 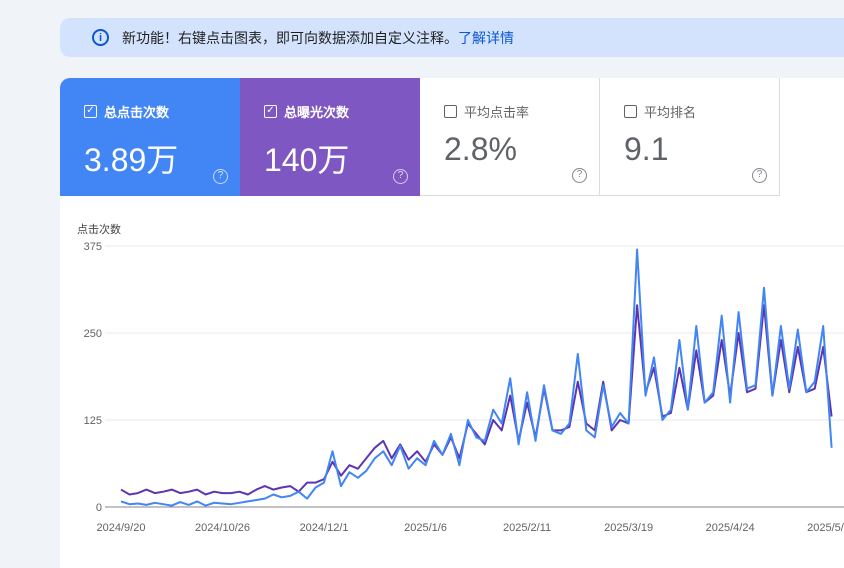 I want to click on x-tick-label: 2024/9/20, so click(x=121, y=528).